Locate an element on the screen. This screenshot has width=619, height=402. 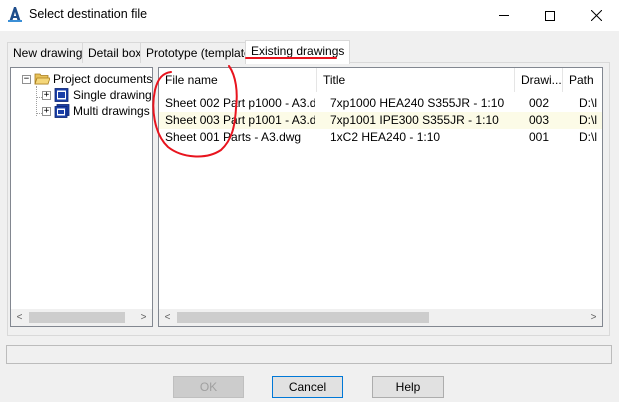
column-header-file-name: File name is located at coordinates (237, 80).